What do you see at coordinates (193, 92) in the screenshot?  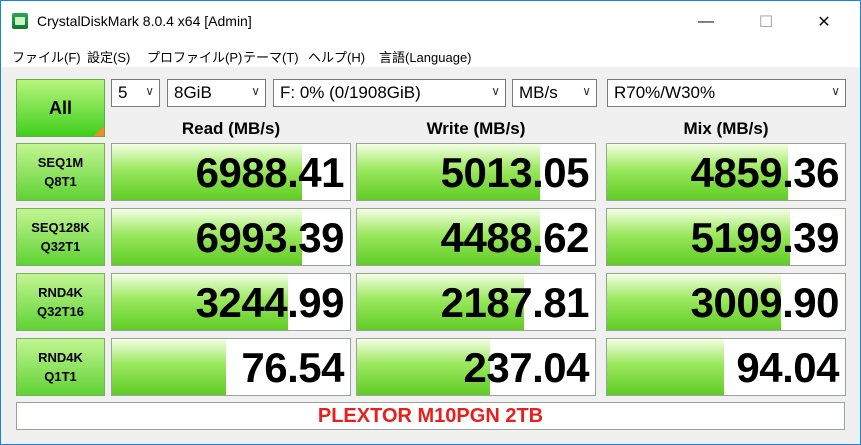 I see `test-size-value: 8GiB` at bounding box center [193, 92].